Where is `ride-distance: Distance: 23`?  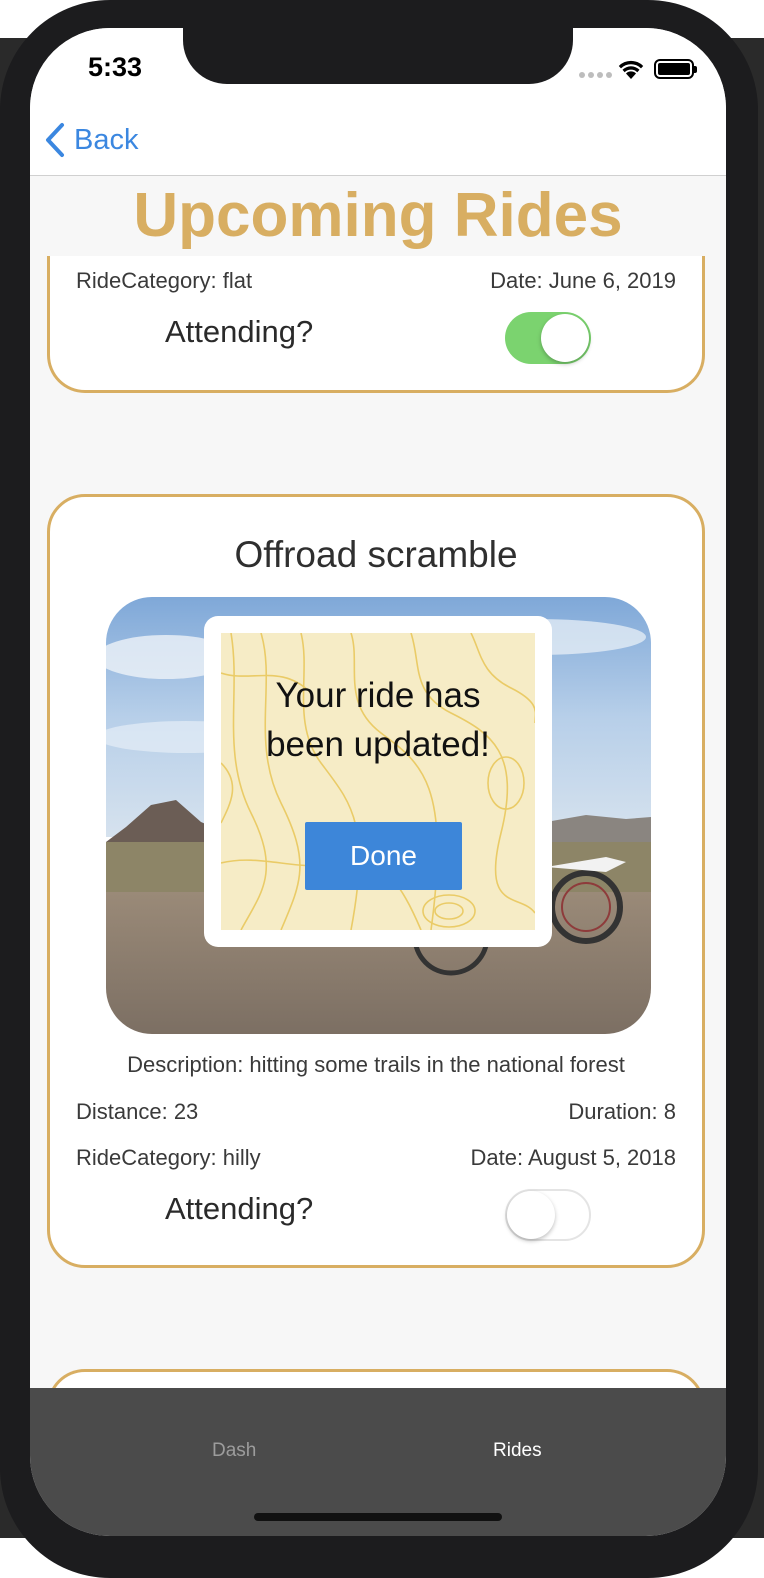 ride-distance: Distance: 23 is located at coordinates (137, 1111).